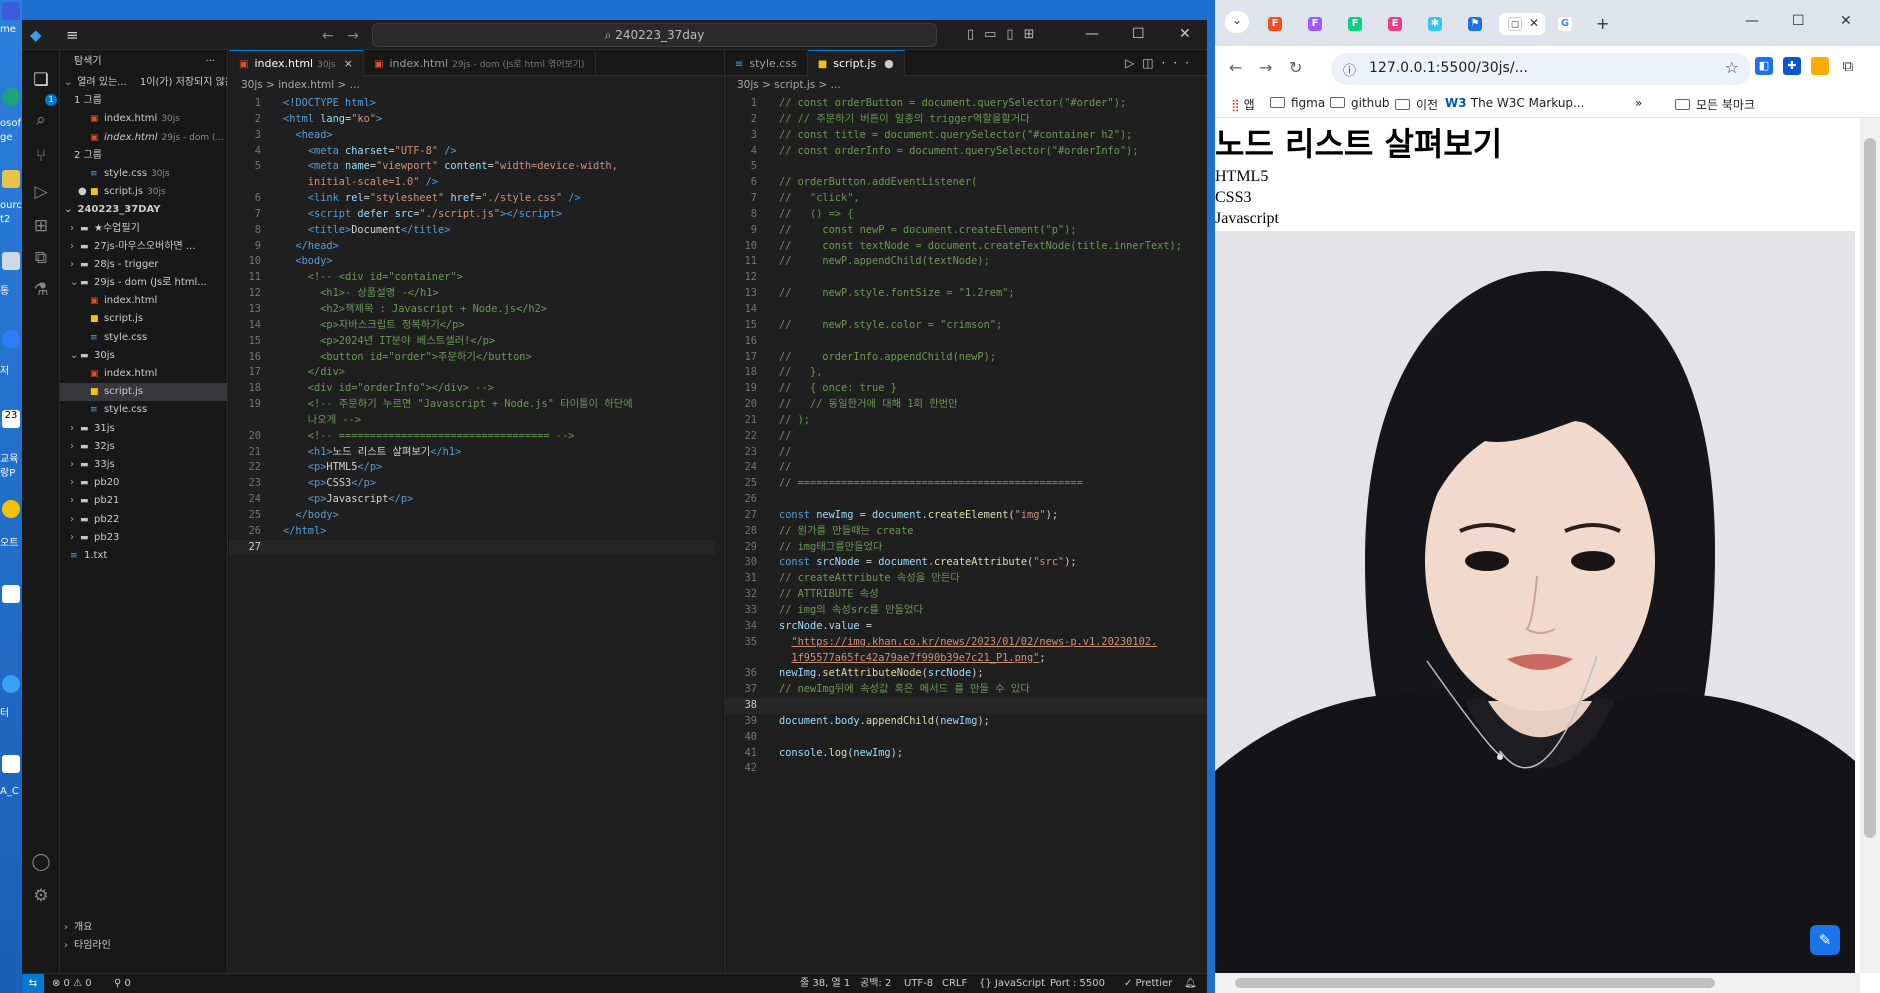  What do you see at coordinates (1012, 983) in the screenshot?
I see `language-mode: {} JavaScript` at bounding box center [1012, 983].